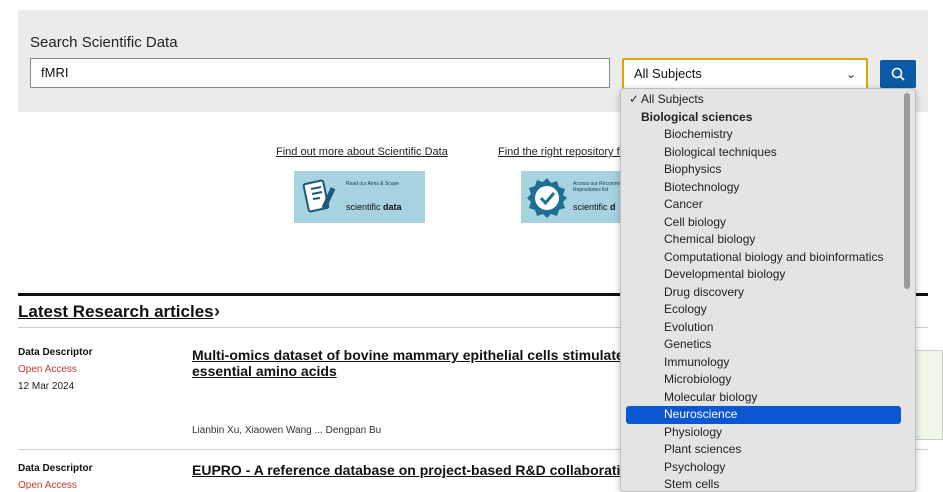  What do you see at coordinates (761, 328) in the screenshot?
I see `option-evolution: Evolution` at bounding box center [761, 328].